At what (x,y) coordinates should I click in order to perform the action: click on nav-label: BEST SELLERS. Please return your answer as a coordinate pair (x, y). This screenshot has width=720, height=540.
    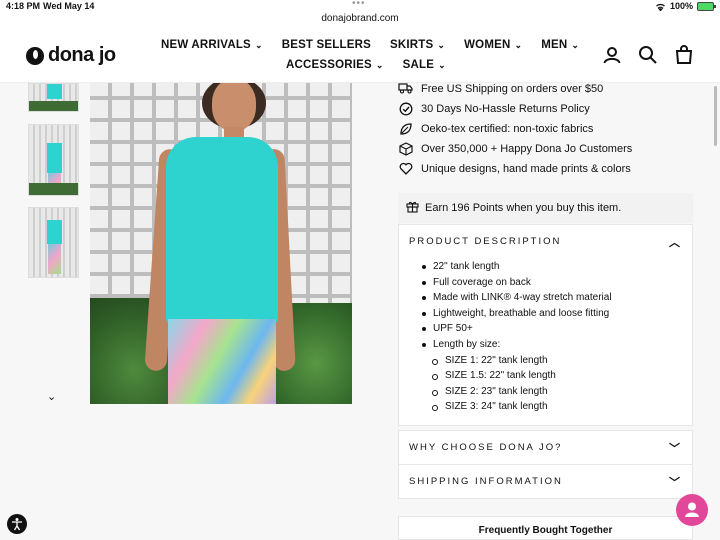
    Looking at the image, I should click on (326, 45).